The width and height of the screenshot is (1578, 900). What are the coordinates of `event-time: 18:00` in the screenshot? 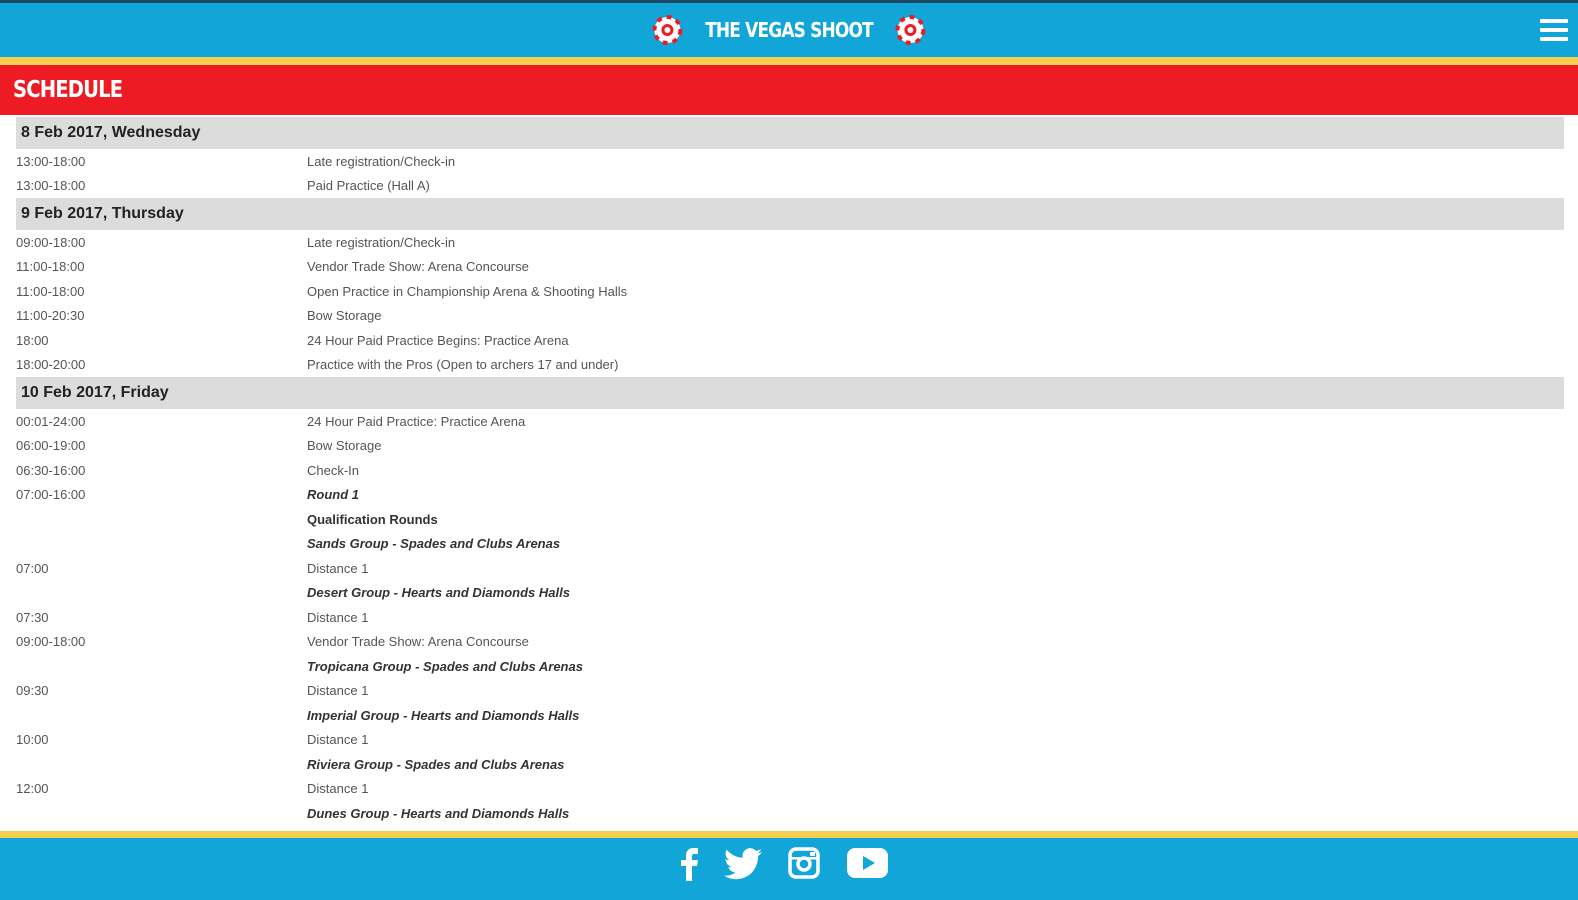 It's located at (32, 340).